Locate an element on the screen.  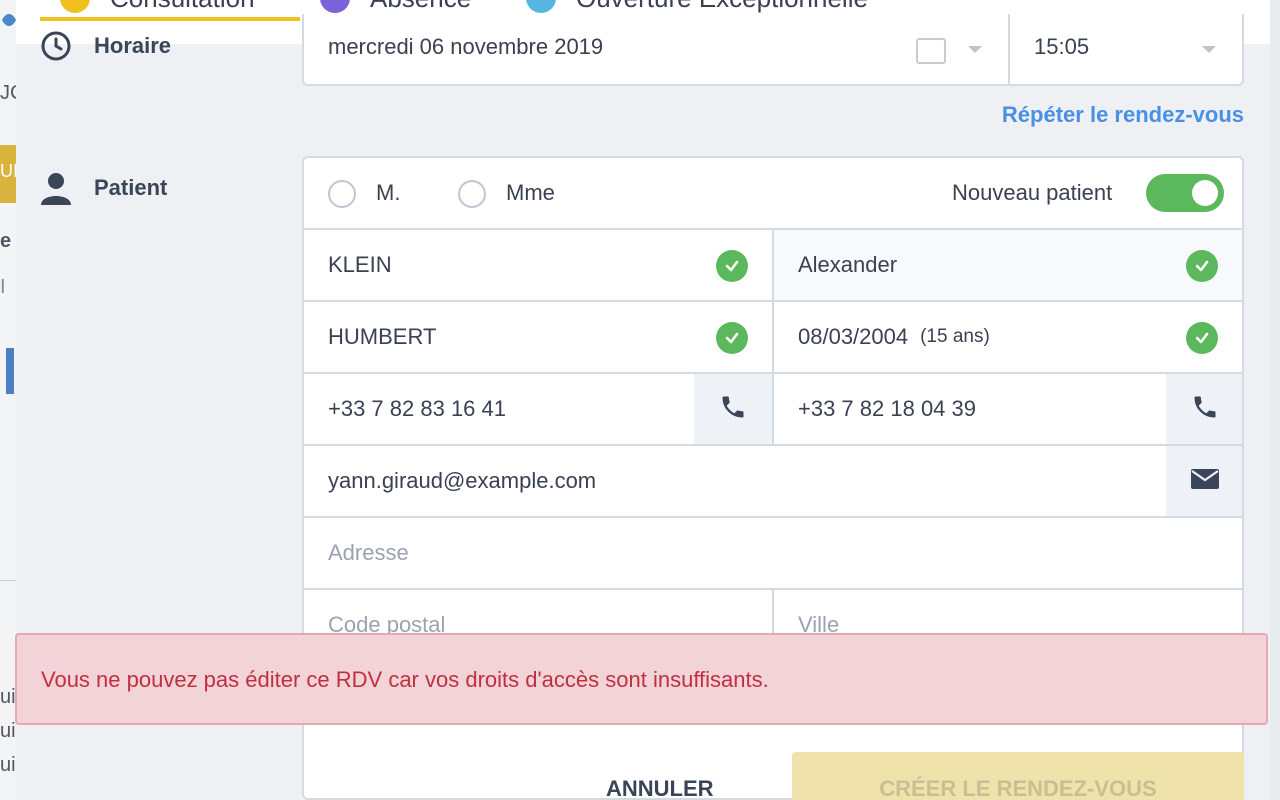
phone1-field: +33 7 82 83 16 41 is located at coordinates (499, 409).